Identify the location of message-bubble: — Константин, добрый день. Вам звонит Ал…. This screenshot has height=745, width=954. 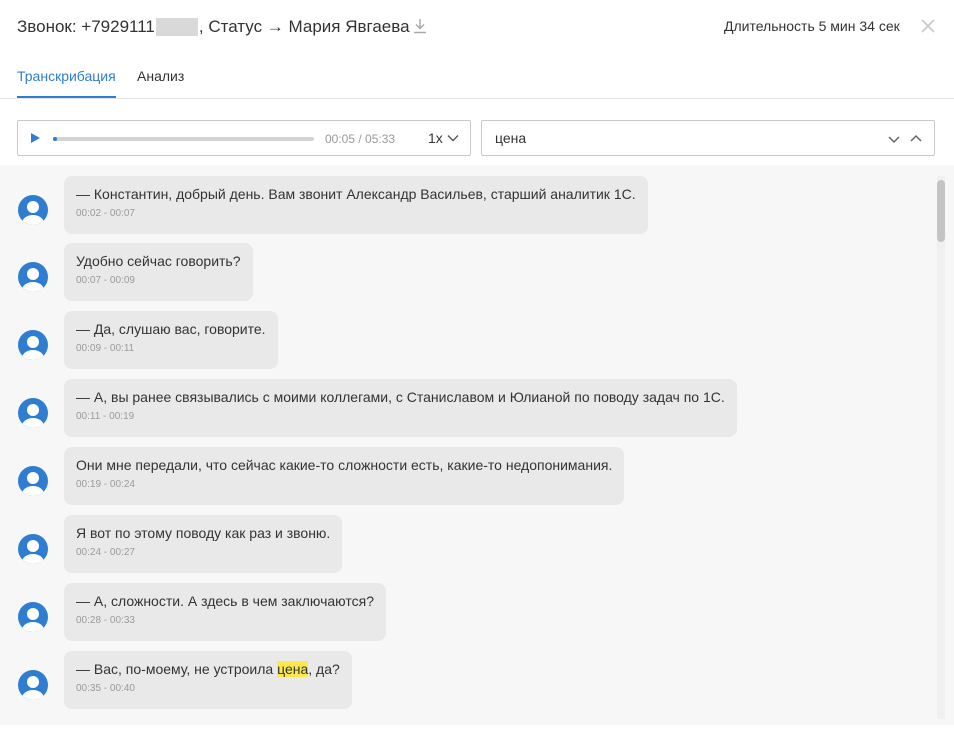
(356, 205).